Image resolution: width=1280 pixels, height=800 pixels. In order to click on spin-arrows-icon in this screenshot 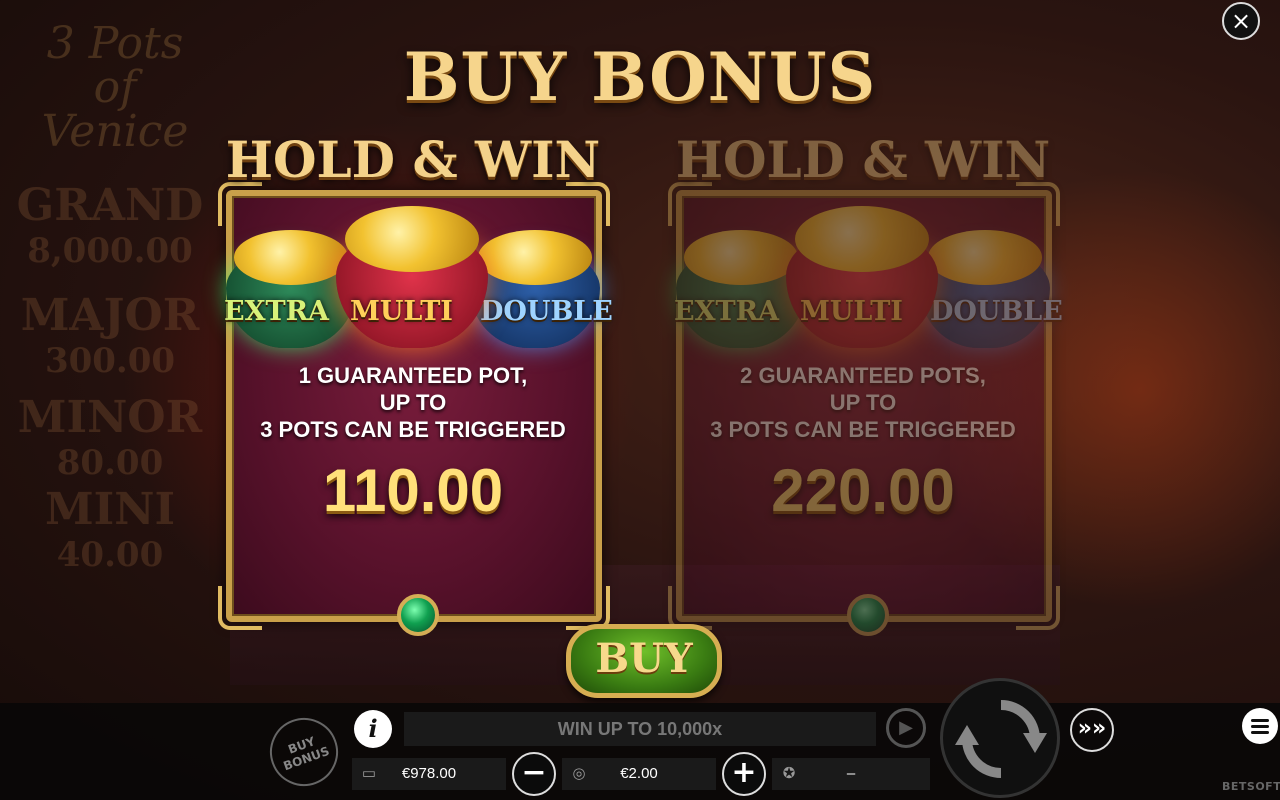, I will do `click(1001, 739)`.